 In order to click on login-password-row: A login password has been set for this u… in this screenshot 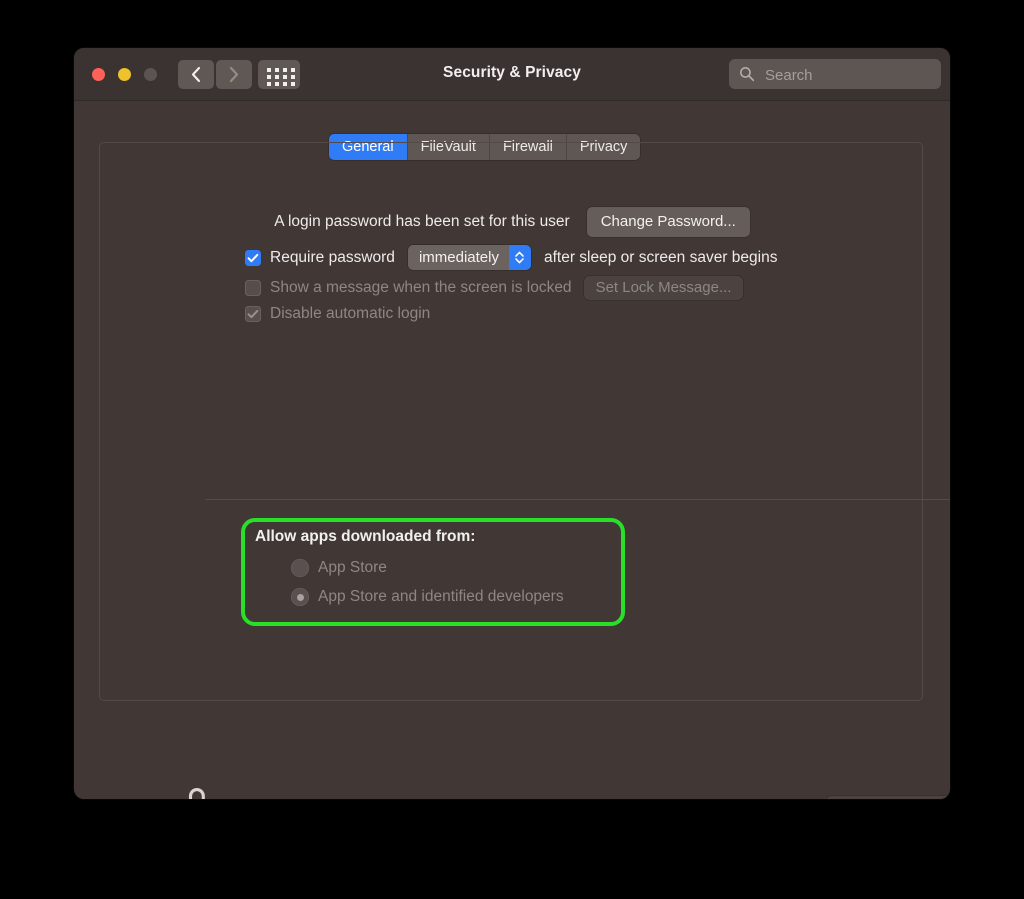, I will do `click(512, 222)`.